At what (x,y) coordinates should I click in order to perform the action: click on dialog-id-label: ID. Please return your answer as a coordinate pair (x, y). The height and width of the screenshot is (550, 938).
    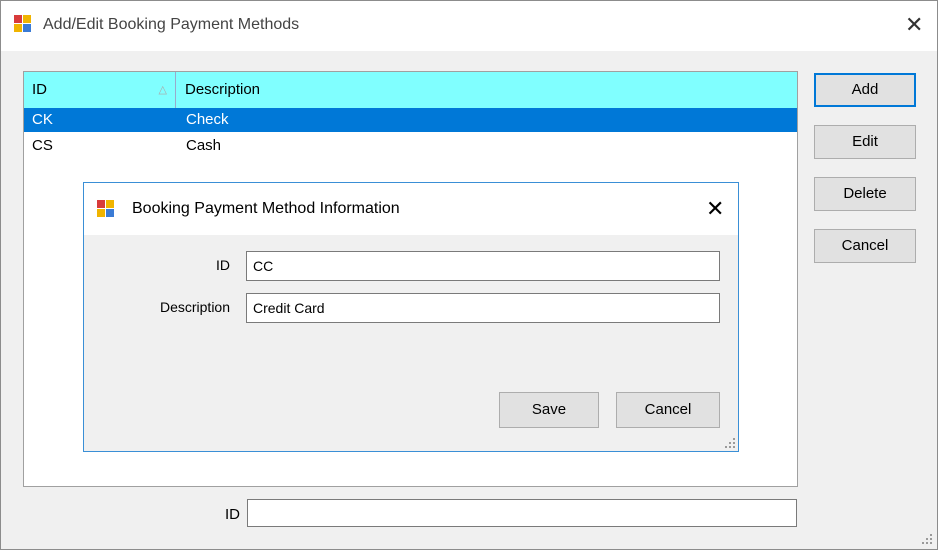
    Looking at the image, I should click on (223, 265).